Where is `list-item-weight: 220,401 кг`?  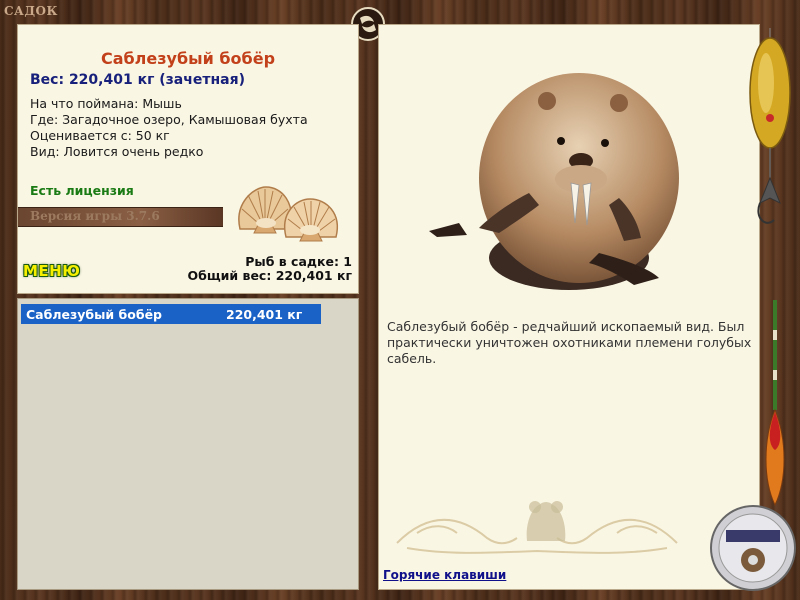 list-item-weight: 220,401 кг is located at coordinates (264, 314).